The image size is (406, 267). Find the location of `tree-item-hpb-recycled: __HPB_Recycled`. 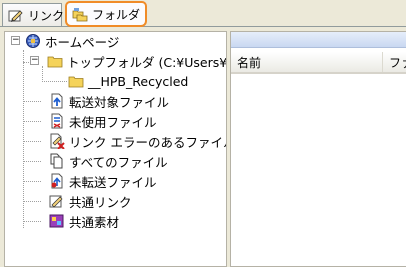

tree-item-hpb-recycled: __HPB_Recycled is located at coordinates (128, 81).